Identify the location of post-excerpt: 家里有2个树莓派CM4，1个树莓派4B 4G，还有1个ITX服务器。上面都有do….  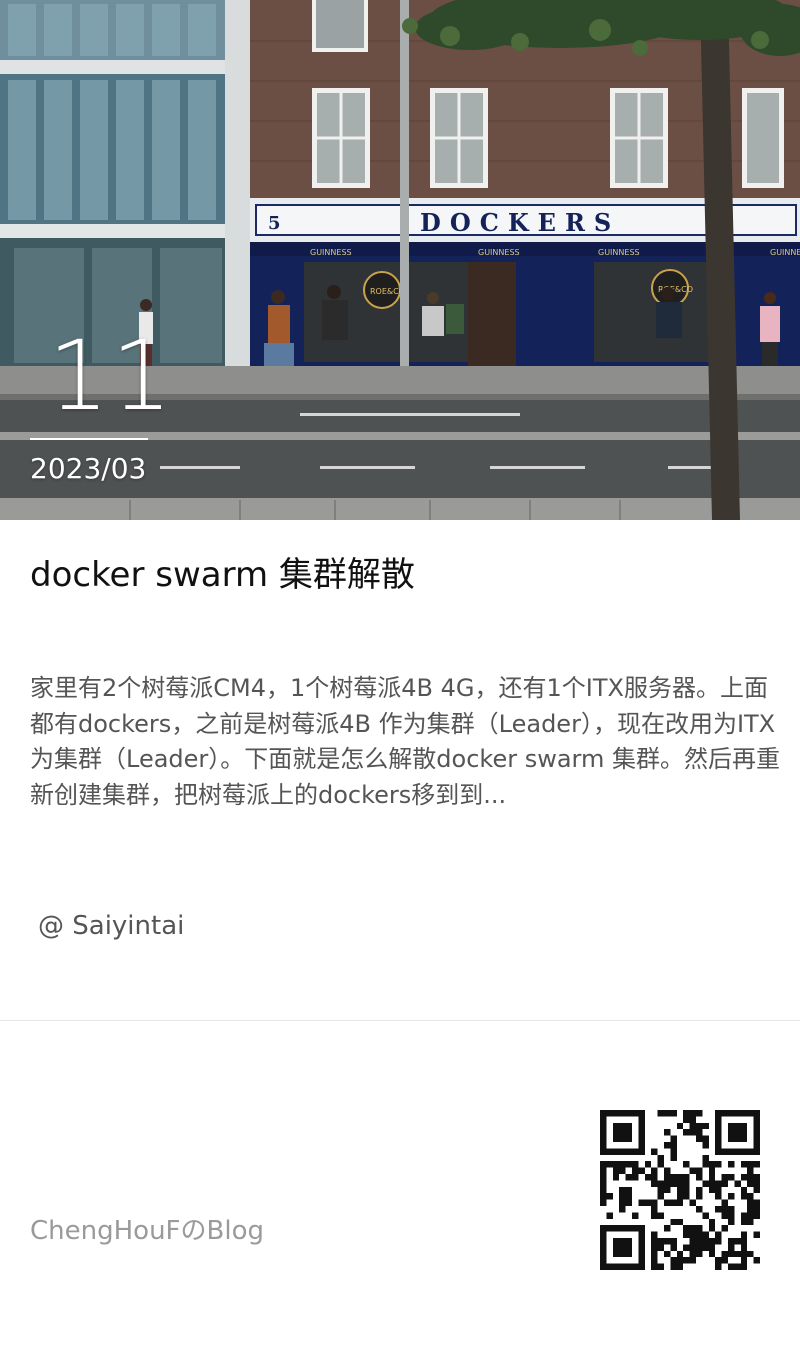
(405, 741).